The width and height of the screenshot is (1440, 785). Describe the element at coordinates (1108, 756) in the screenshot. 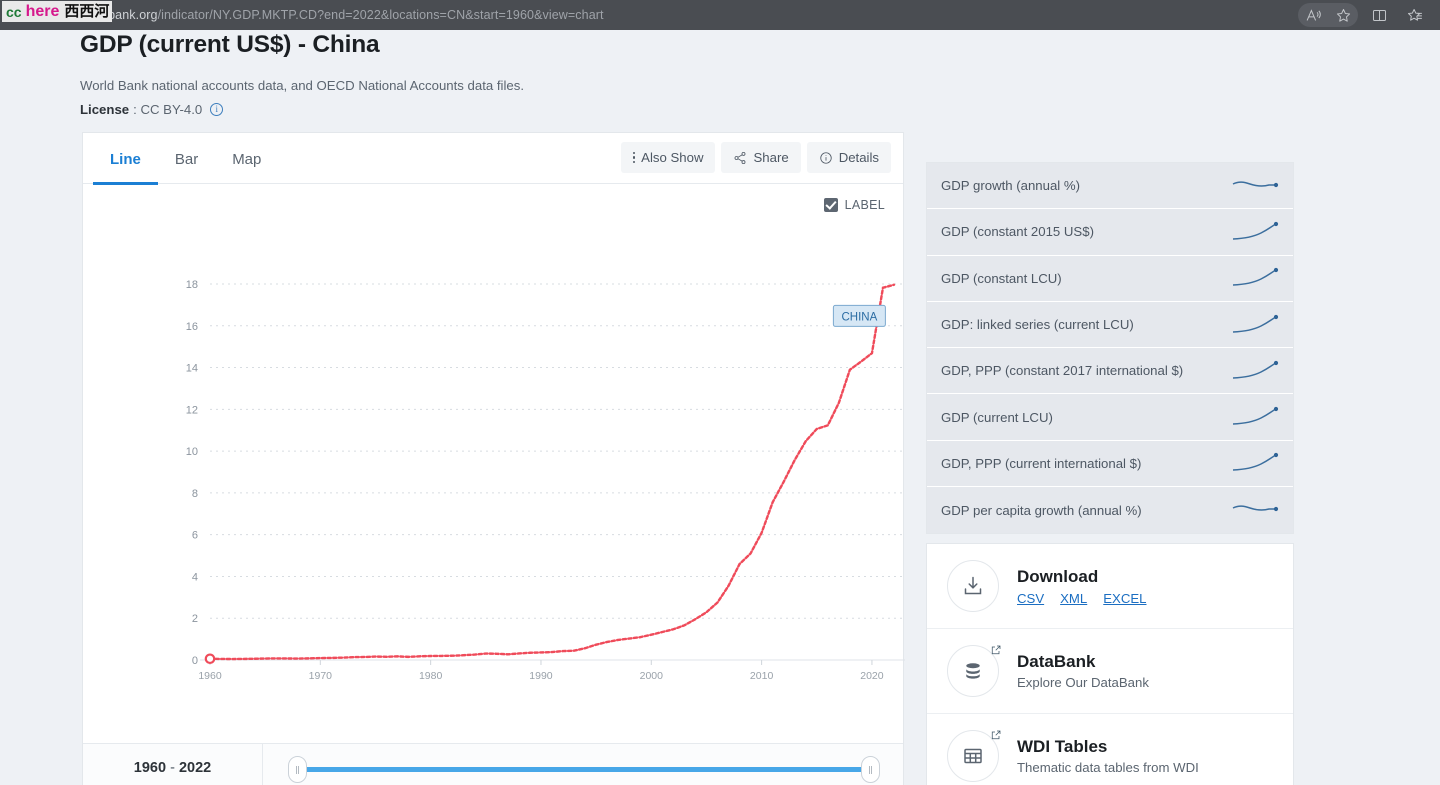

I see `wdi-text-block: WDI Tables Thematic data tables from WDI` at that location.